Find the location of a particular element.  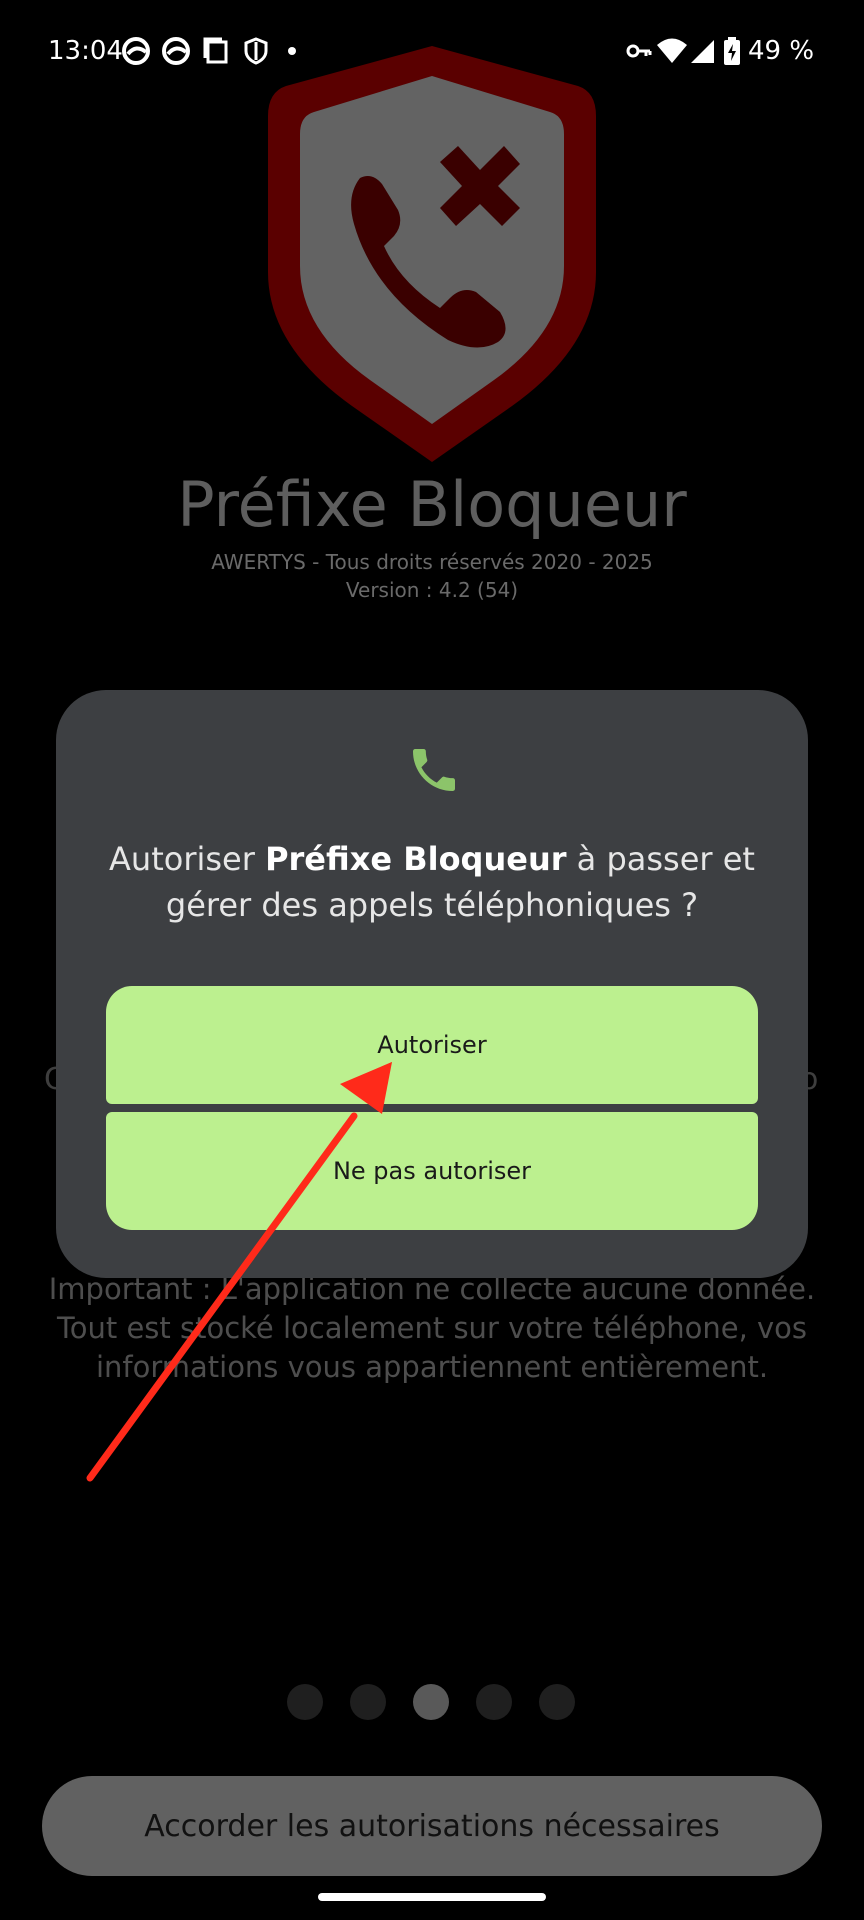

grant-permissions-button: Accorder les autorisations nécessaires is located at coordinates (432, 1826).